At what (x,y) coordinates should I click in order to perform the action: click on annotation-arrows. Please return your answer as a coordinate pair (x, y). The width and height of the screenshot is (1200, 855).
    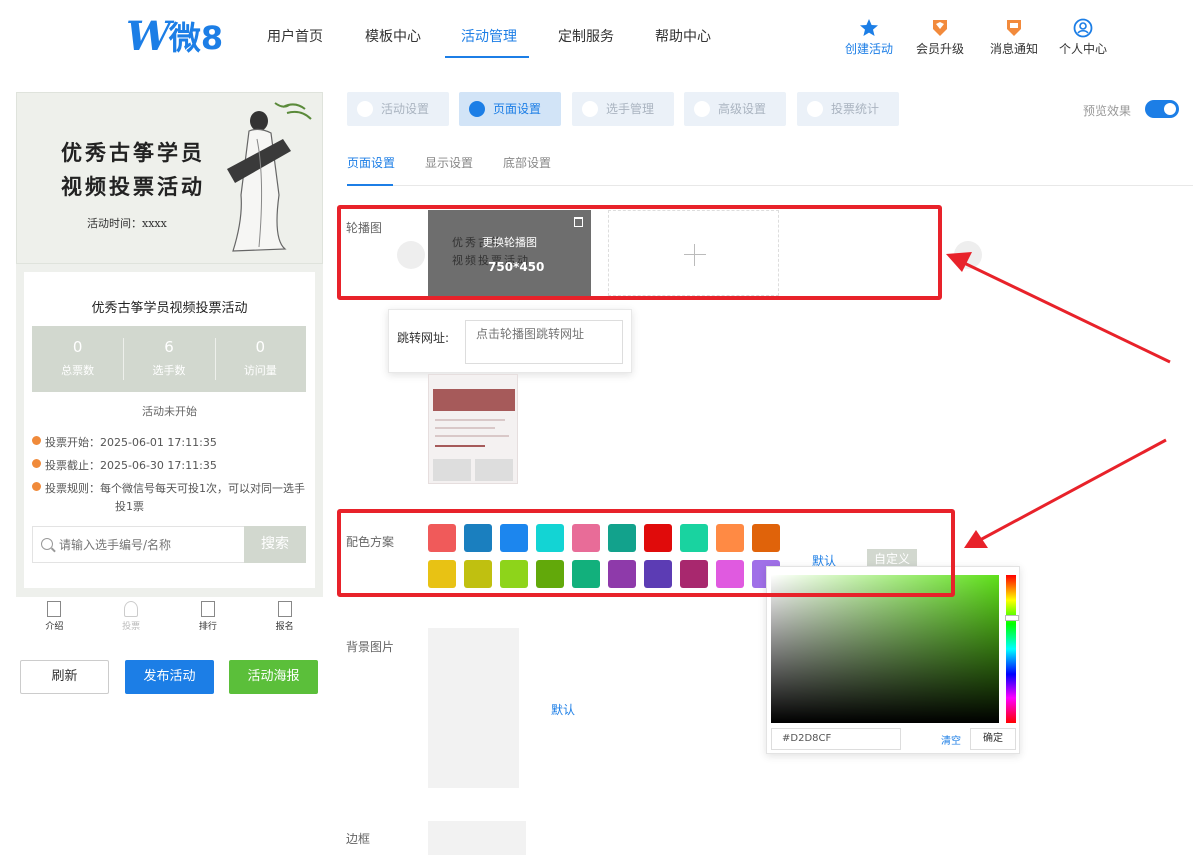
    Looking at the image, I should click on (1058, 400).